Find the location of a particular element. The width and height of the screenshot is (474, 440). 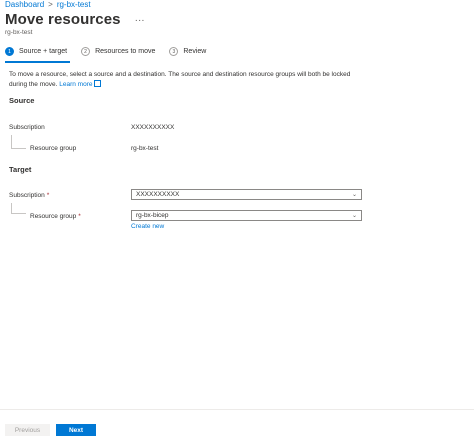

target-resource-group-label: Resource group * is located at coordinates (55, 216).